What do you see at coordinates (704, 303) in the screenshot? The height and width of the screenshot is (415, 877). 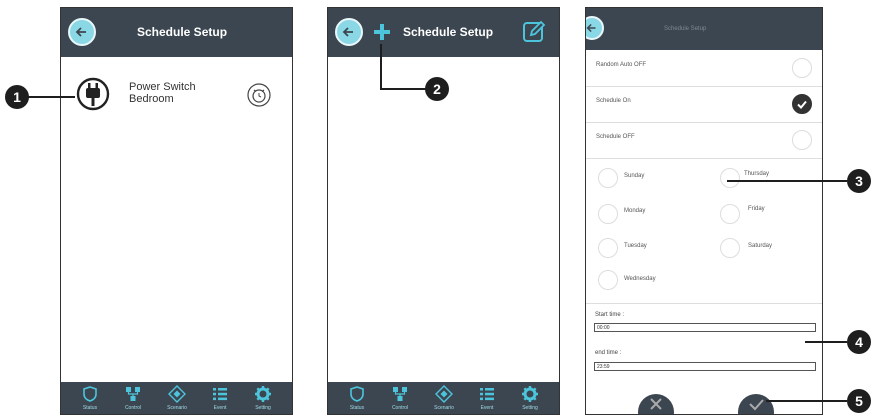 I see `divider` at bounding box center [704, 303].